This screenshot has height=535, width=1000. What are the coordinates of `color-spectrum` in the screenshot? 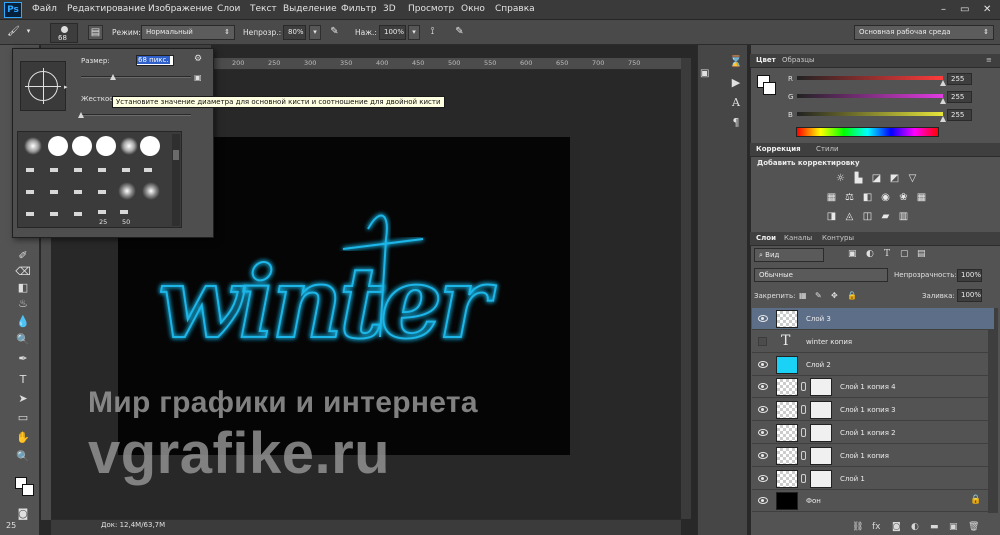 It's located at (867, 132).